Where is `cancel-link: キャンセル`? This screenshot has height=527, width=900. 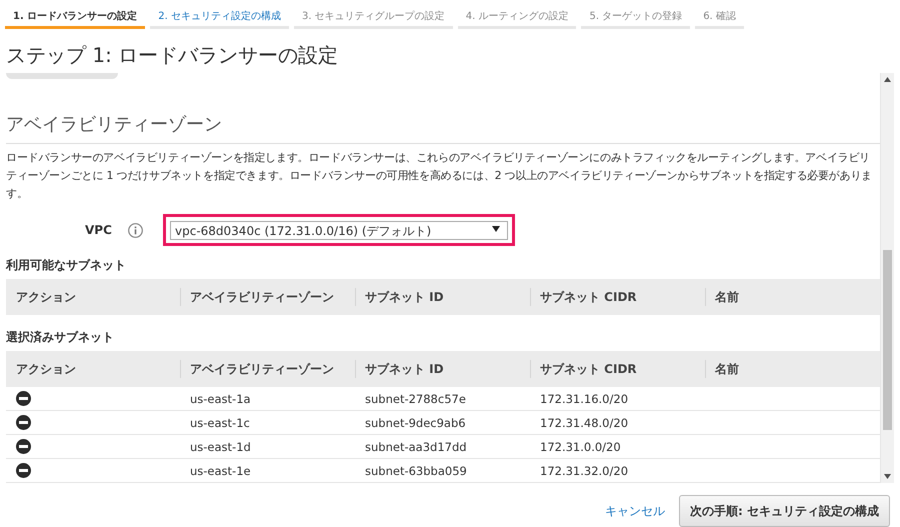
cancel-link: キャンセル is located at coordinates (635, 511).